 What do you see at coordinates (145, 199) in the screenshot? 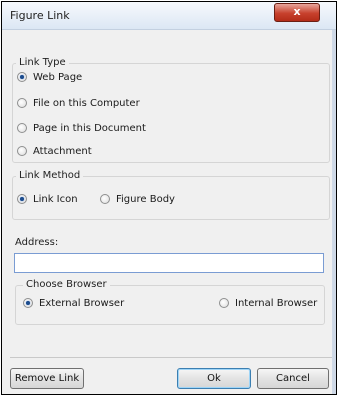
I see `radio-figure-body-label: Figure Body` at bounding box center [145, 199].